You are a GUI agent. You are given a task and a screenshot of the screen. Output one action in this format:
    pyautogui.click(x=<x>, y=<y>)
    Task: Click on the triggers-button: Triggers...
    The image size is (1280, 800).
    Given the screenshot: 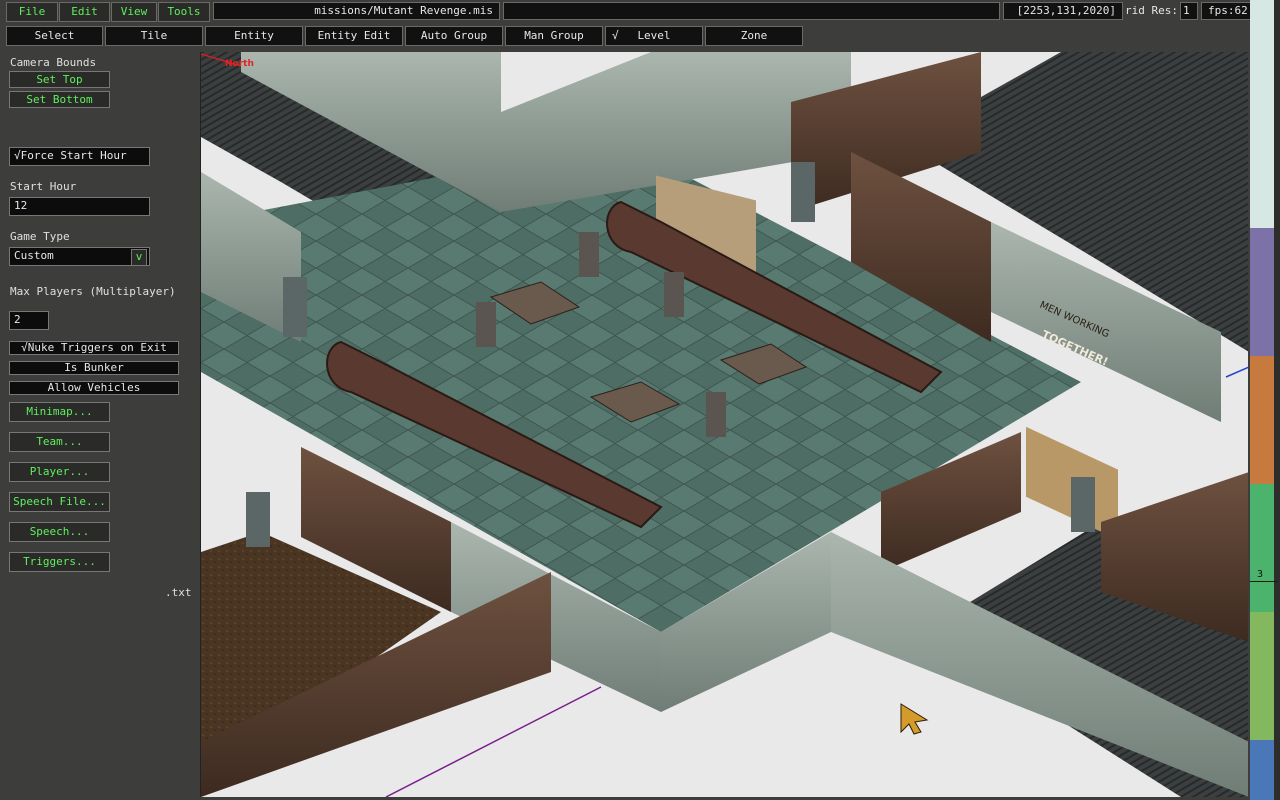 What is the action you would take?
    pyautogui.click(x=59, y=562)
    